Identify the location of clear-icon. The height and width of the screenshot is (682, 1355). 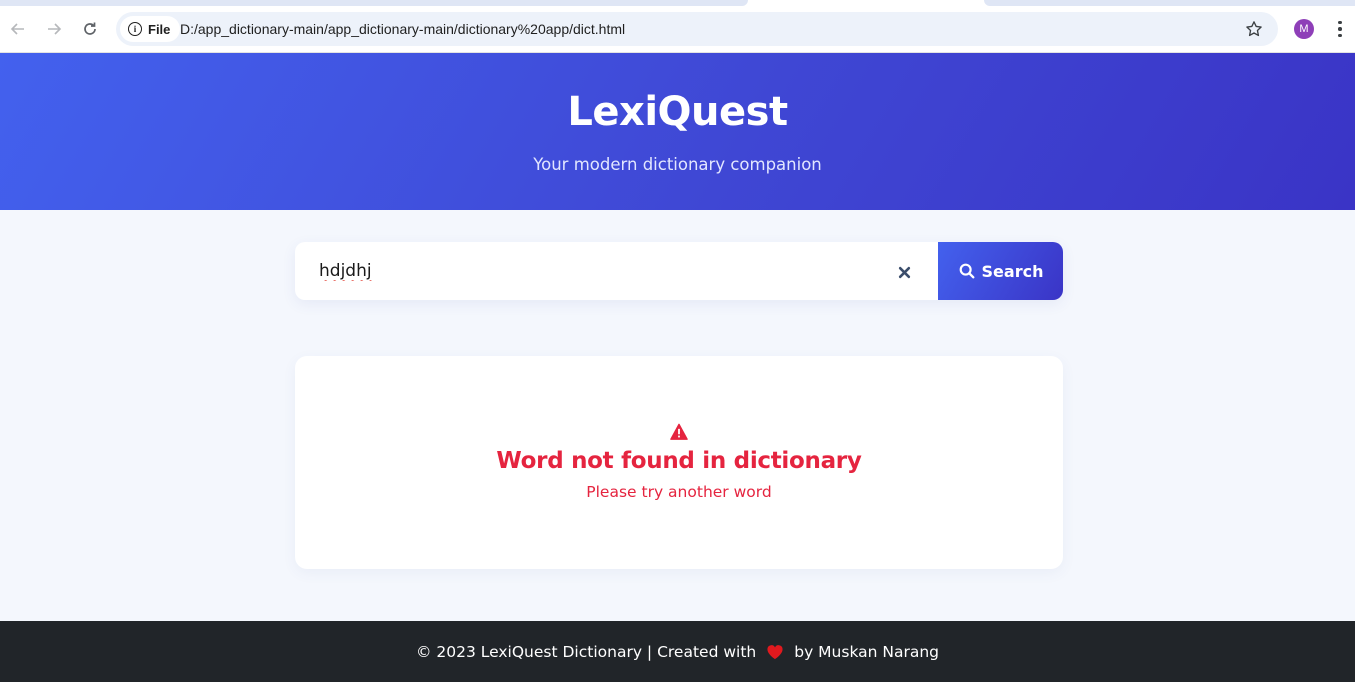
(904, 272).